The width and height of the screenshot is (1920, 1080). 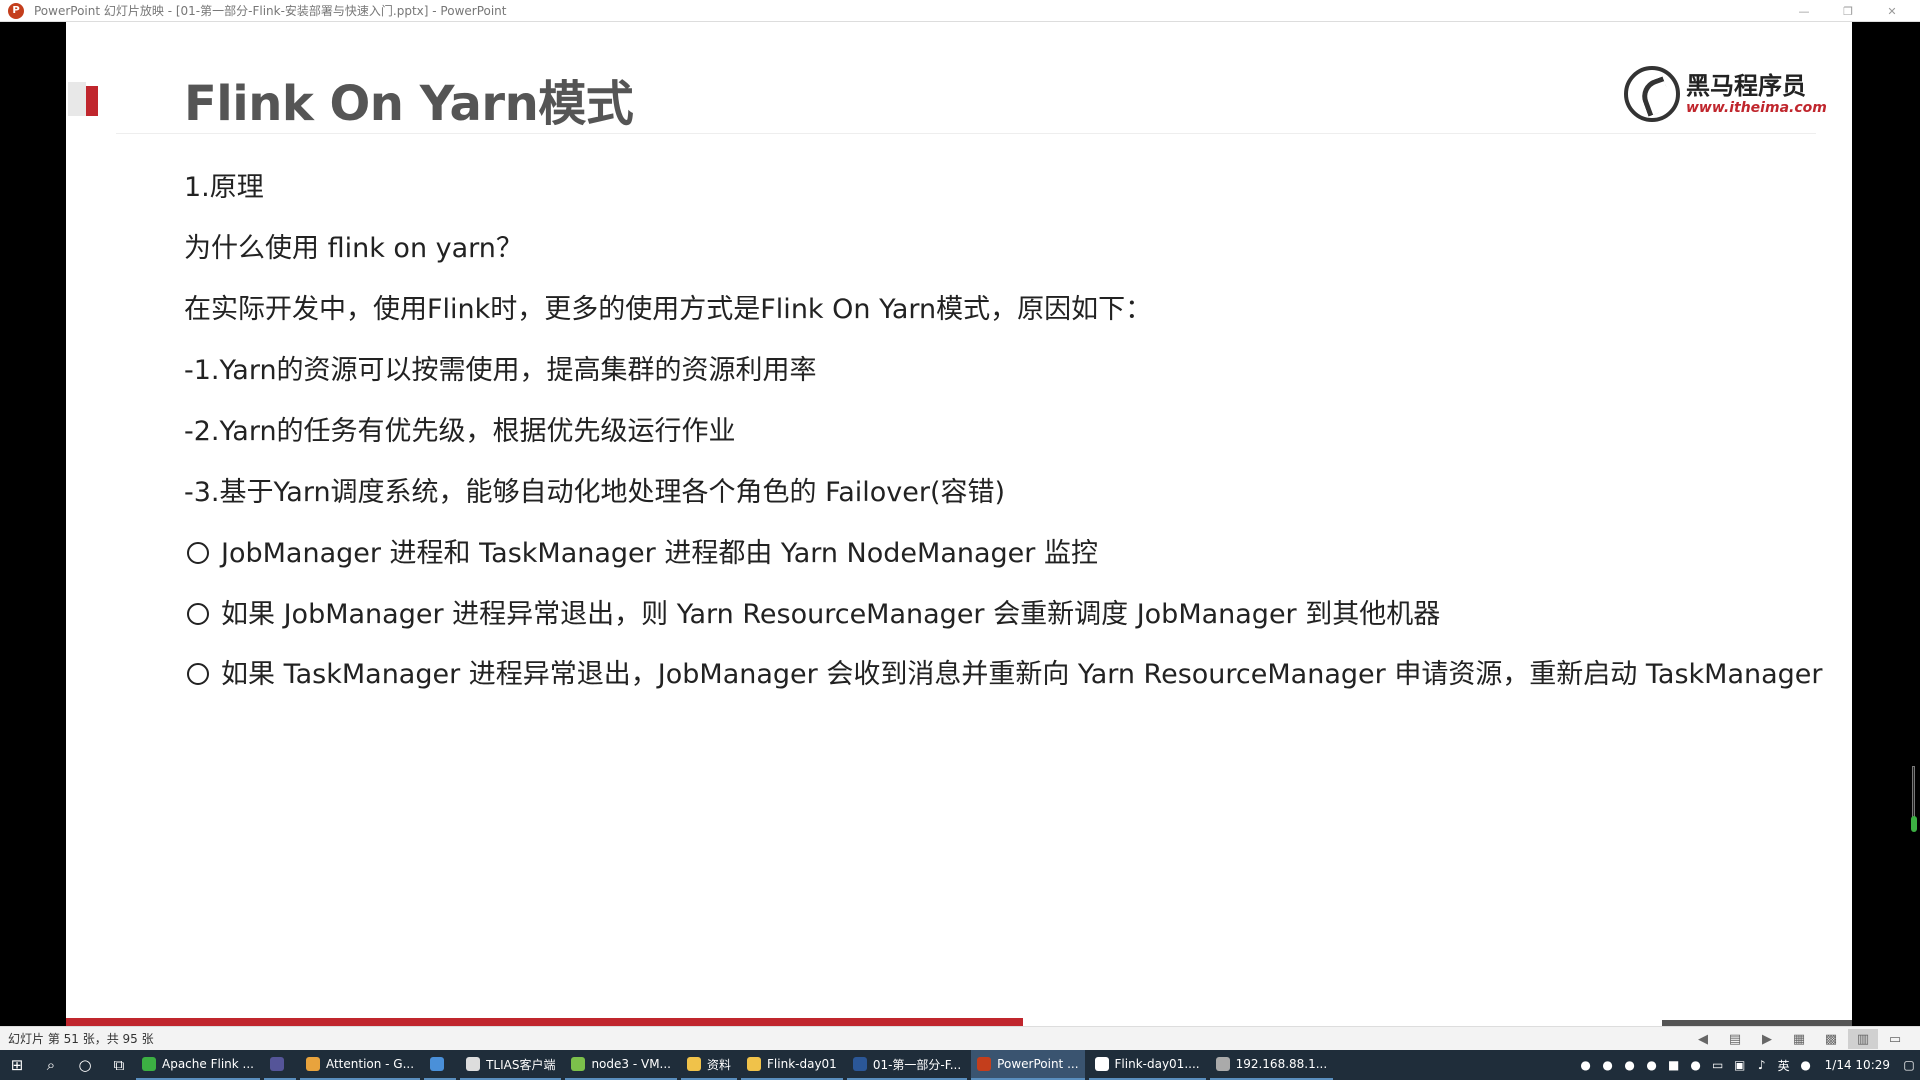 I want to click on title-accent-gray, so click(x=77, y=99).